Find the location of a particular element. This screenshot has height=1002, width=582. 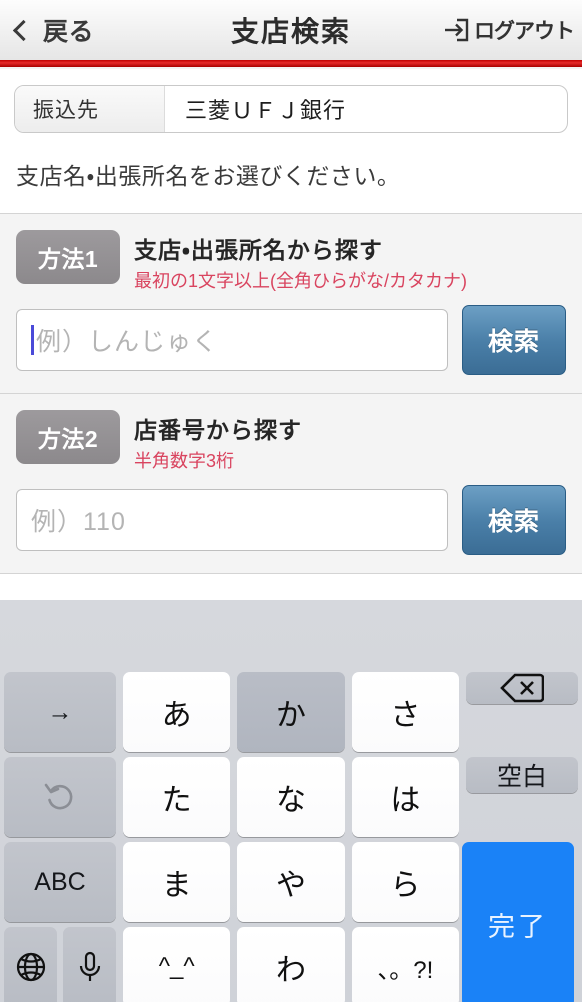

candidate-bar is located at coordinates (291, 636).